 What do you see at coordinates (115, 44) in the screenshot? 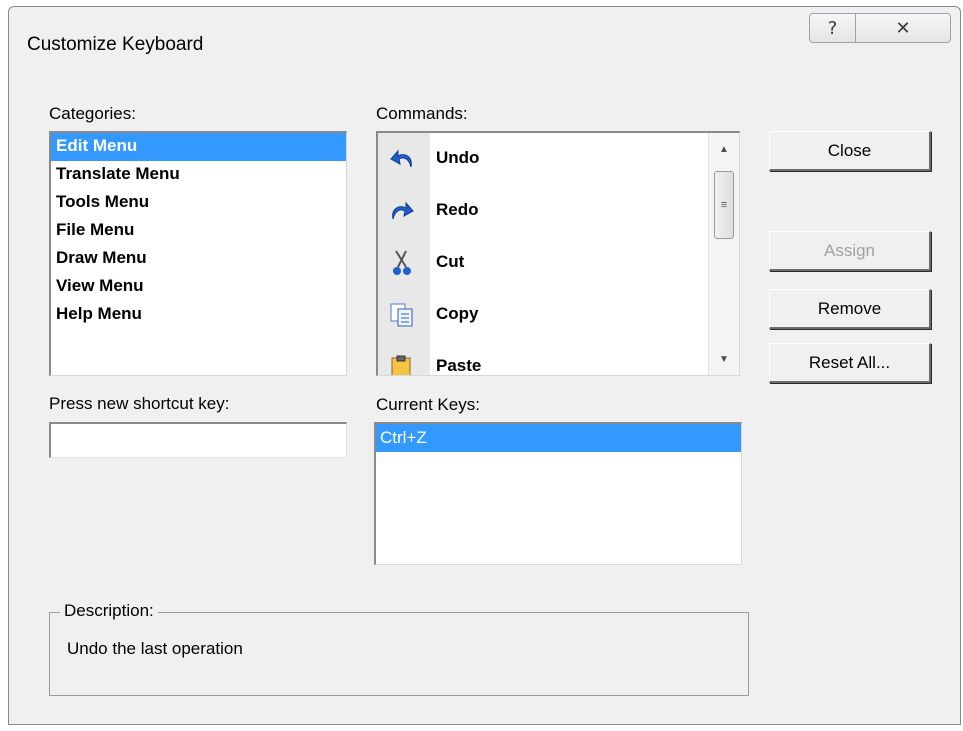
I see `dialog-title: Customize Keyboard` at bounding box center [115, 44].